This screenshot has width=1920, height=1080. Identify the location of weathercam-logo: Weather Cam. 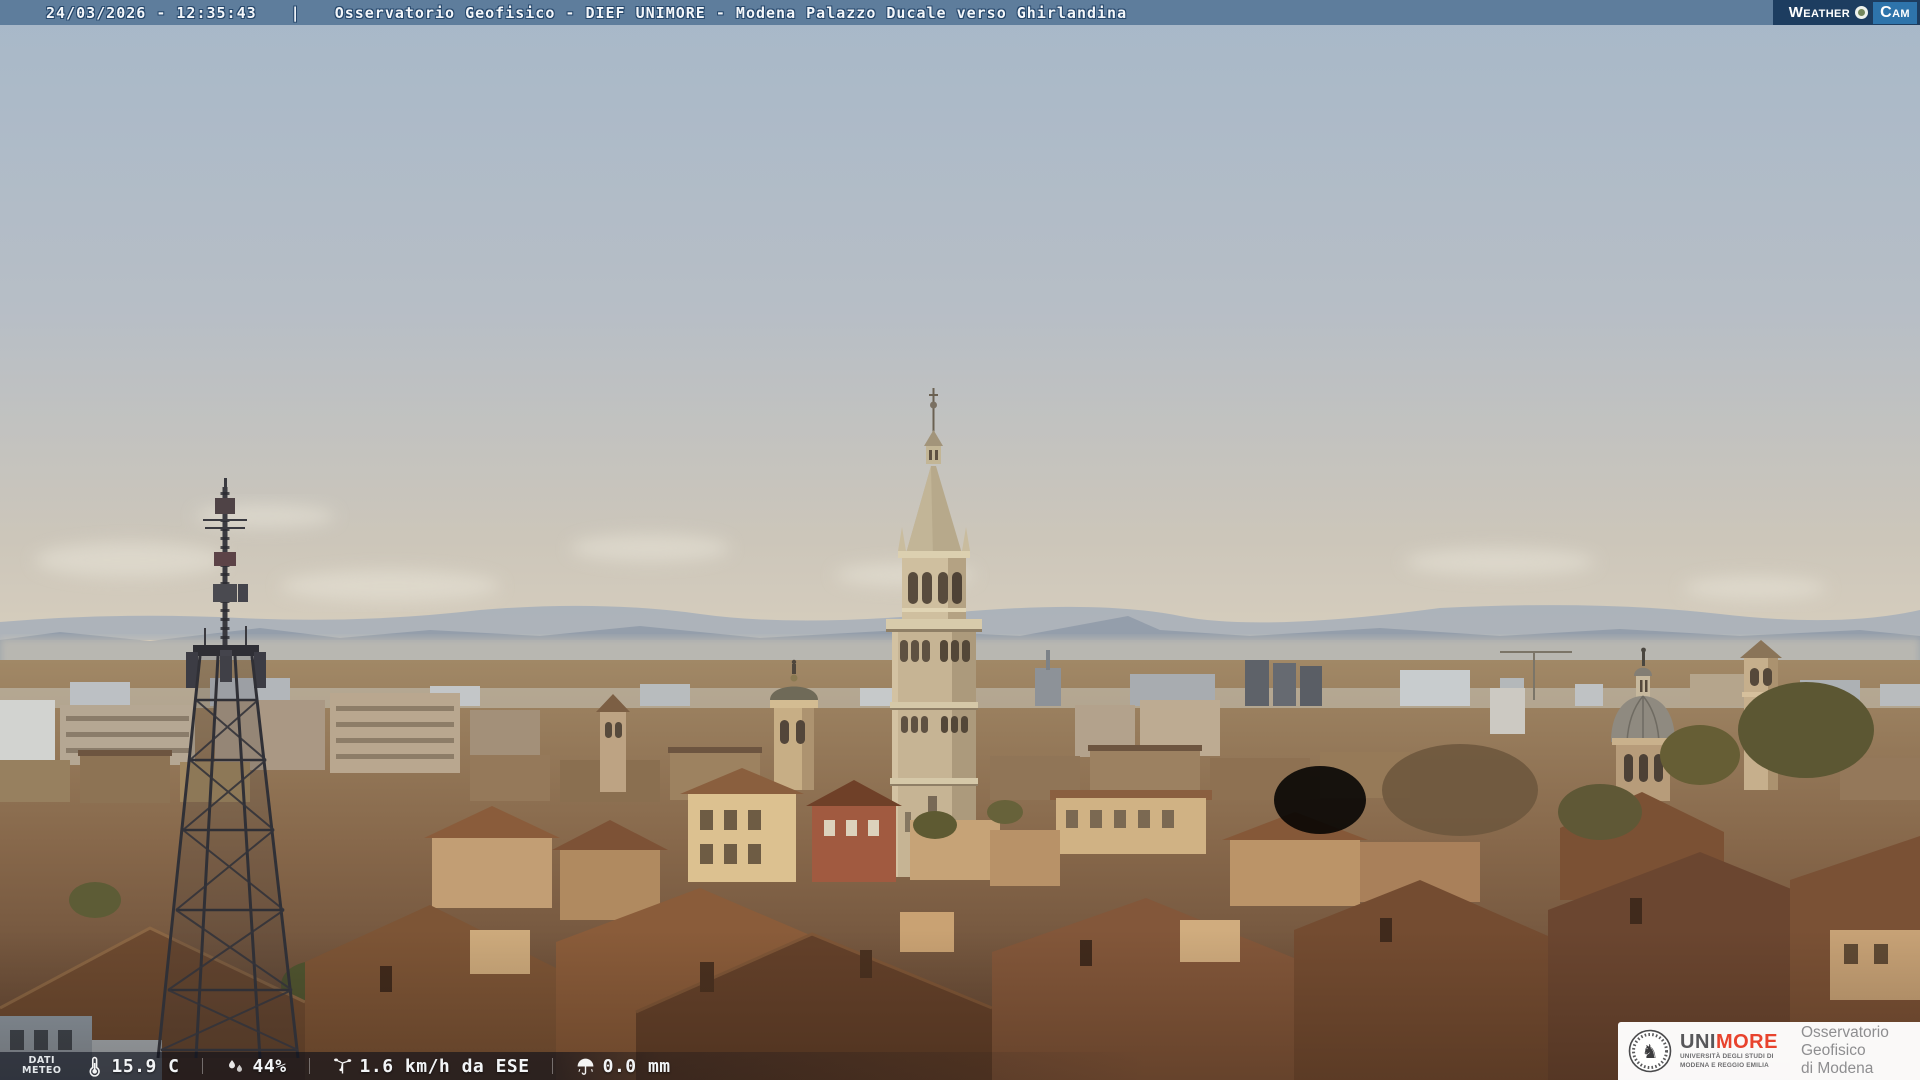
(1846, 12).